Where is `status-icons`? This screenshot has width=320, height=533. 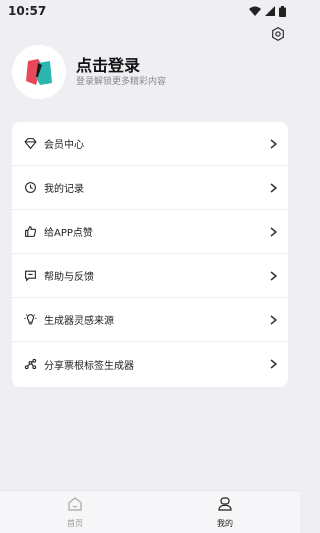 status-icons is located at coordinates (267, 11).